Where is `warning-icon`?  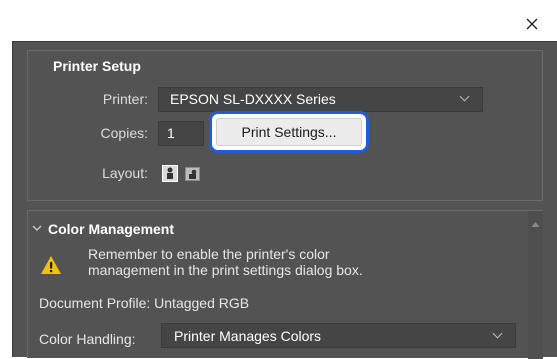 warning-icon is located at coordinates (51, 265).